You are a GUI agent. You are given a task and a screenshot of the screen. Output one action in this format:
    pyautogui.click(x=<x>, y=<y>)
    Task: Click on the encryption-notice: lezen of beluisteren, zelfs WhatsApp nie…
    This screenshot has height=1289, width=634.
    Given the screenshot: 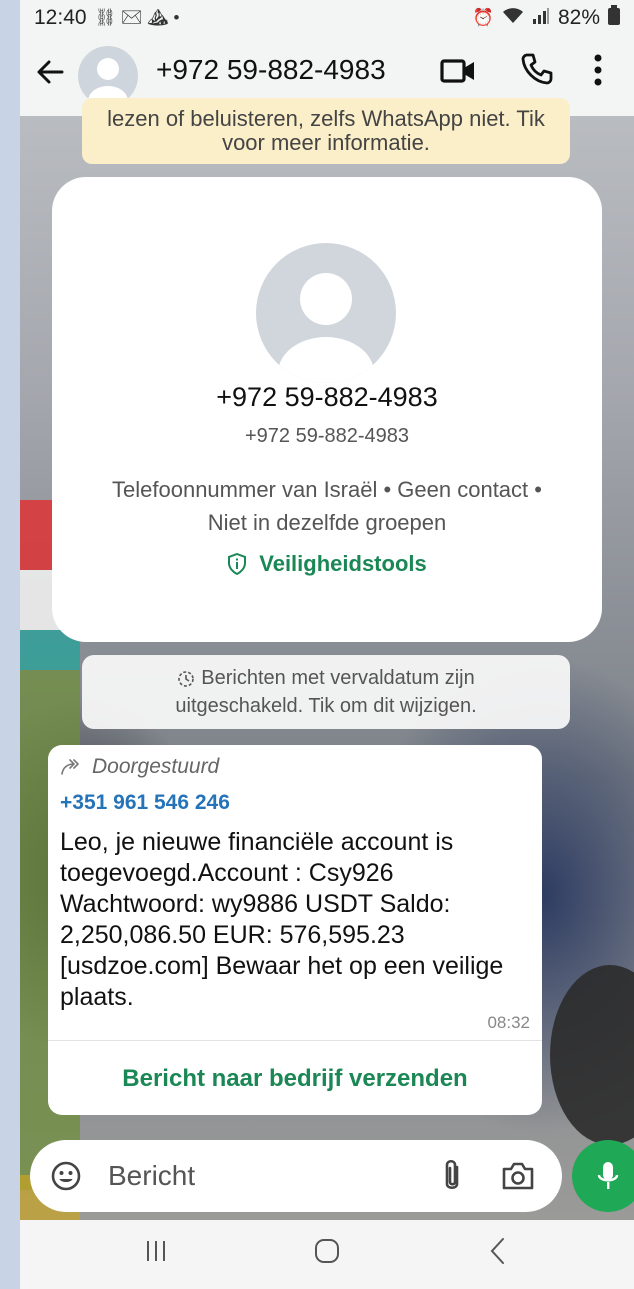 What is the action you would take?
    pyautogui.click(x=326, y=131)
    